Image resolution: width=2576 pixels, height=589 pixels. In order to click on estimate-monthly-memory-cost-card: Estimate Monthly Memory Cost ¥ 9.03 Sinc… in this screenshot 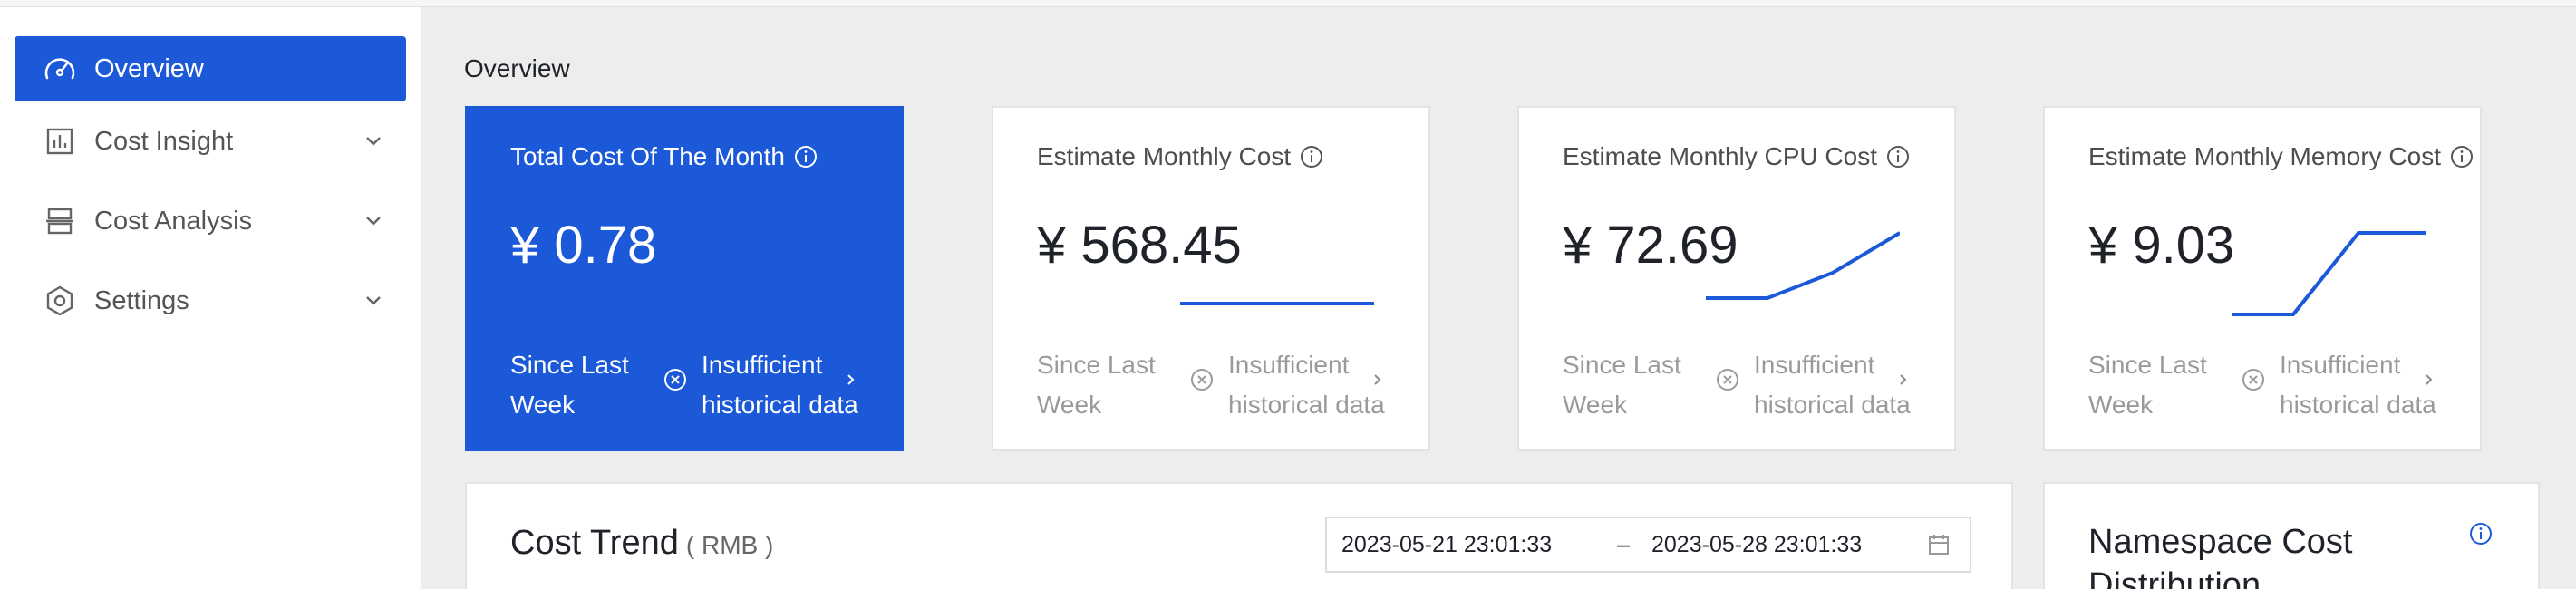, I will do `click(2262, 278)`.